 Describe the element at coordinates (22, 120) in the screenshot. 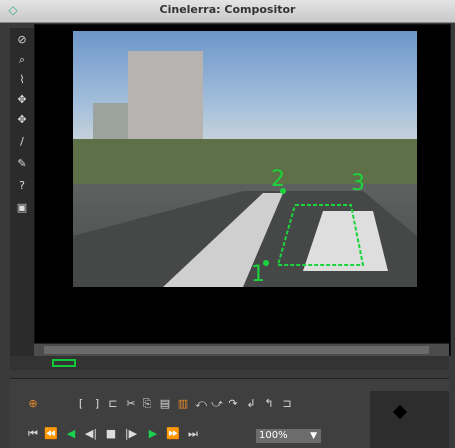

I see `camera-icon: ✥` at that location.